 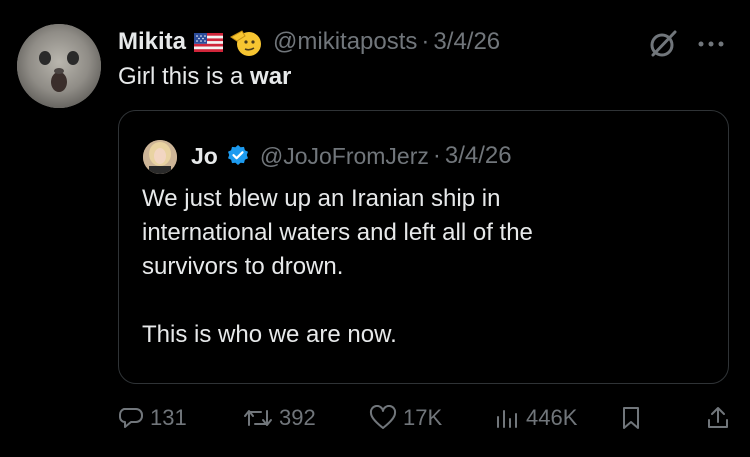 I want to click on quote-text-line: international waters and left all of the, so click(x=337, y=232).